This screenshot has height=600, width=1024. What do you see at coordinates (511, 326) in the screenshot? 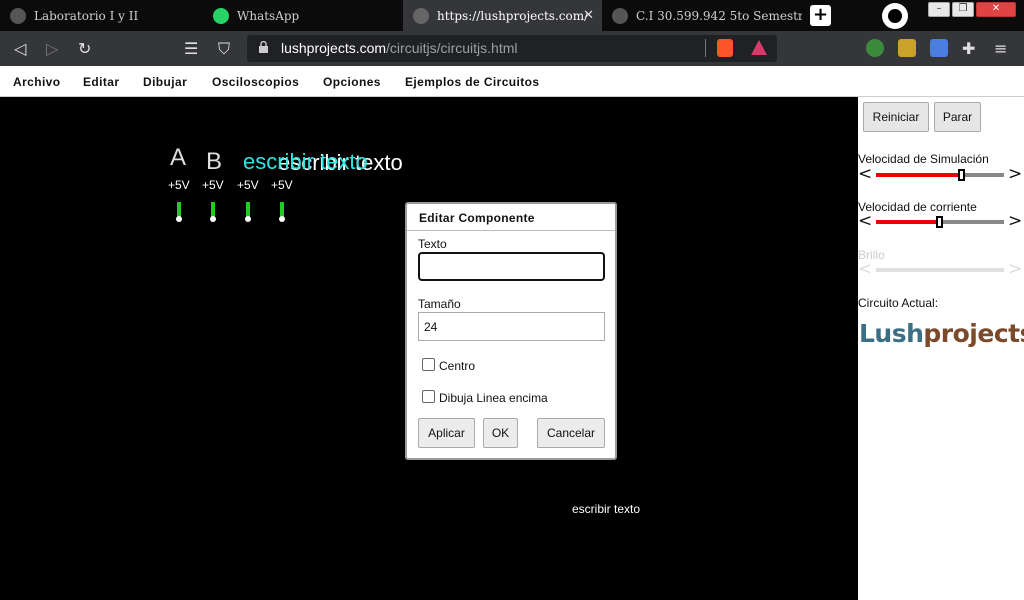
I see `size-input` at bounding box center [511, 326].